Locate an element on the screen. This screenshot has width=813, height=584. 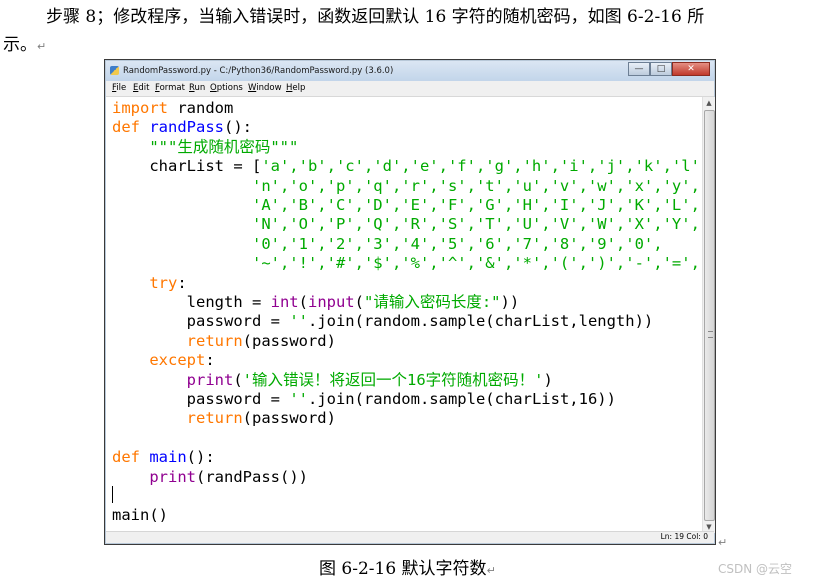
code-line: except: is located at coordinates (163, 360).